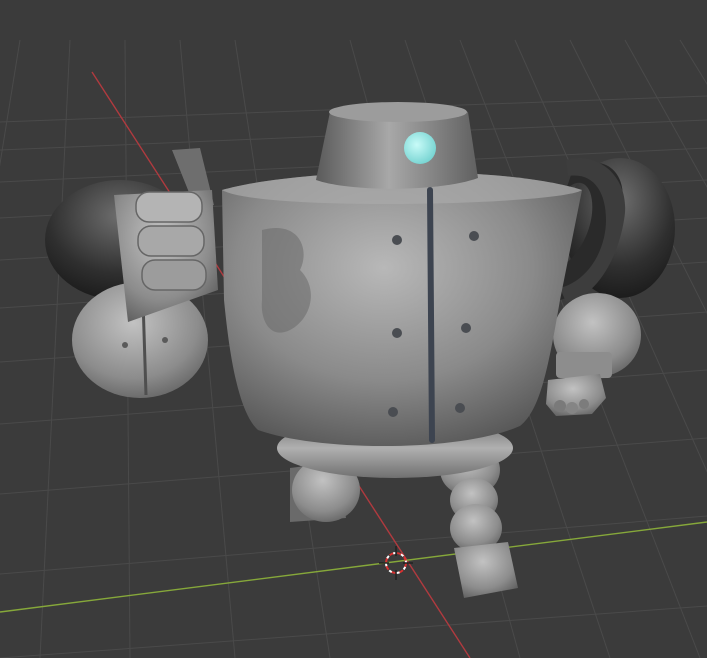 The width and height of the screenshot is (707, 658). What do you see at coordinates (593, 354) in the screenshot?
I see `right-arm` at bounding box center [593, 354].